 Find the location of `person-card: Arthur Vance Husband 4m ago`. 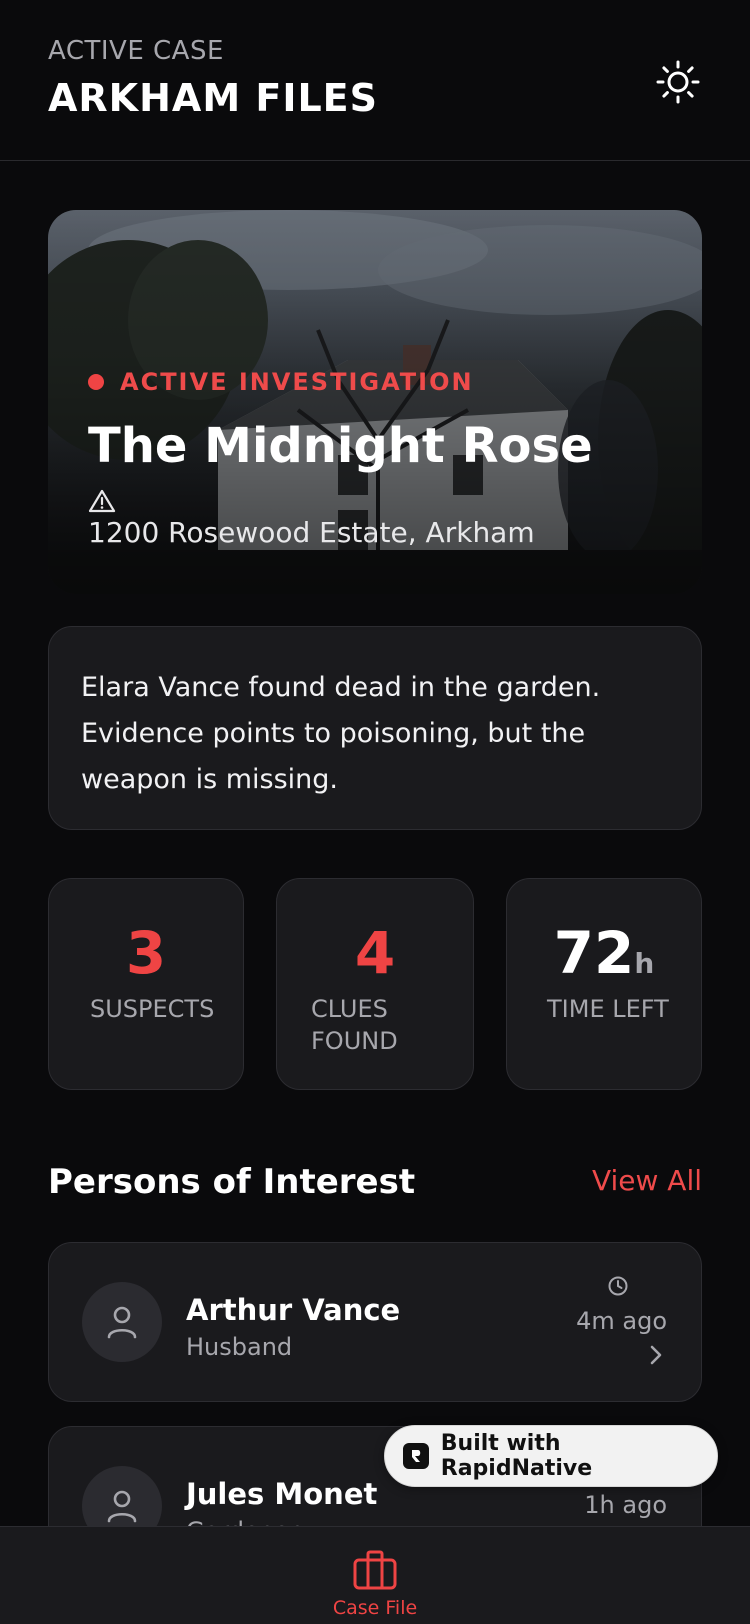

person-card: Arthur Vance Husband 4m ago is located at coordinates (375, 1322).